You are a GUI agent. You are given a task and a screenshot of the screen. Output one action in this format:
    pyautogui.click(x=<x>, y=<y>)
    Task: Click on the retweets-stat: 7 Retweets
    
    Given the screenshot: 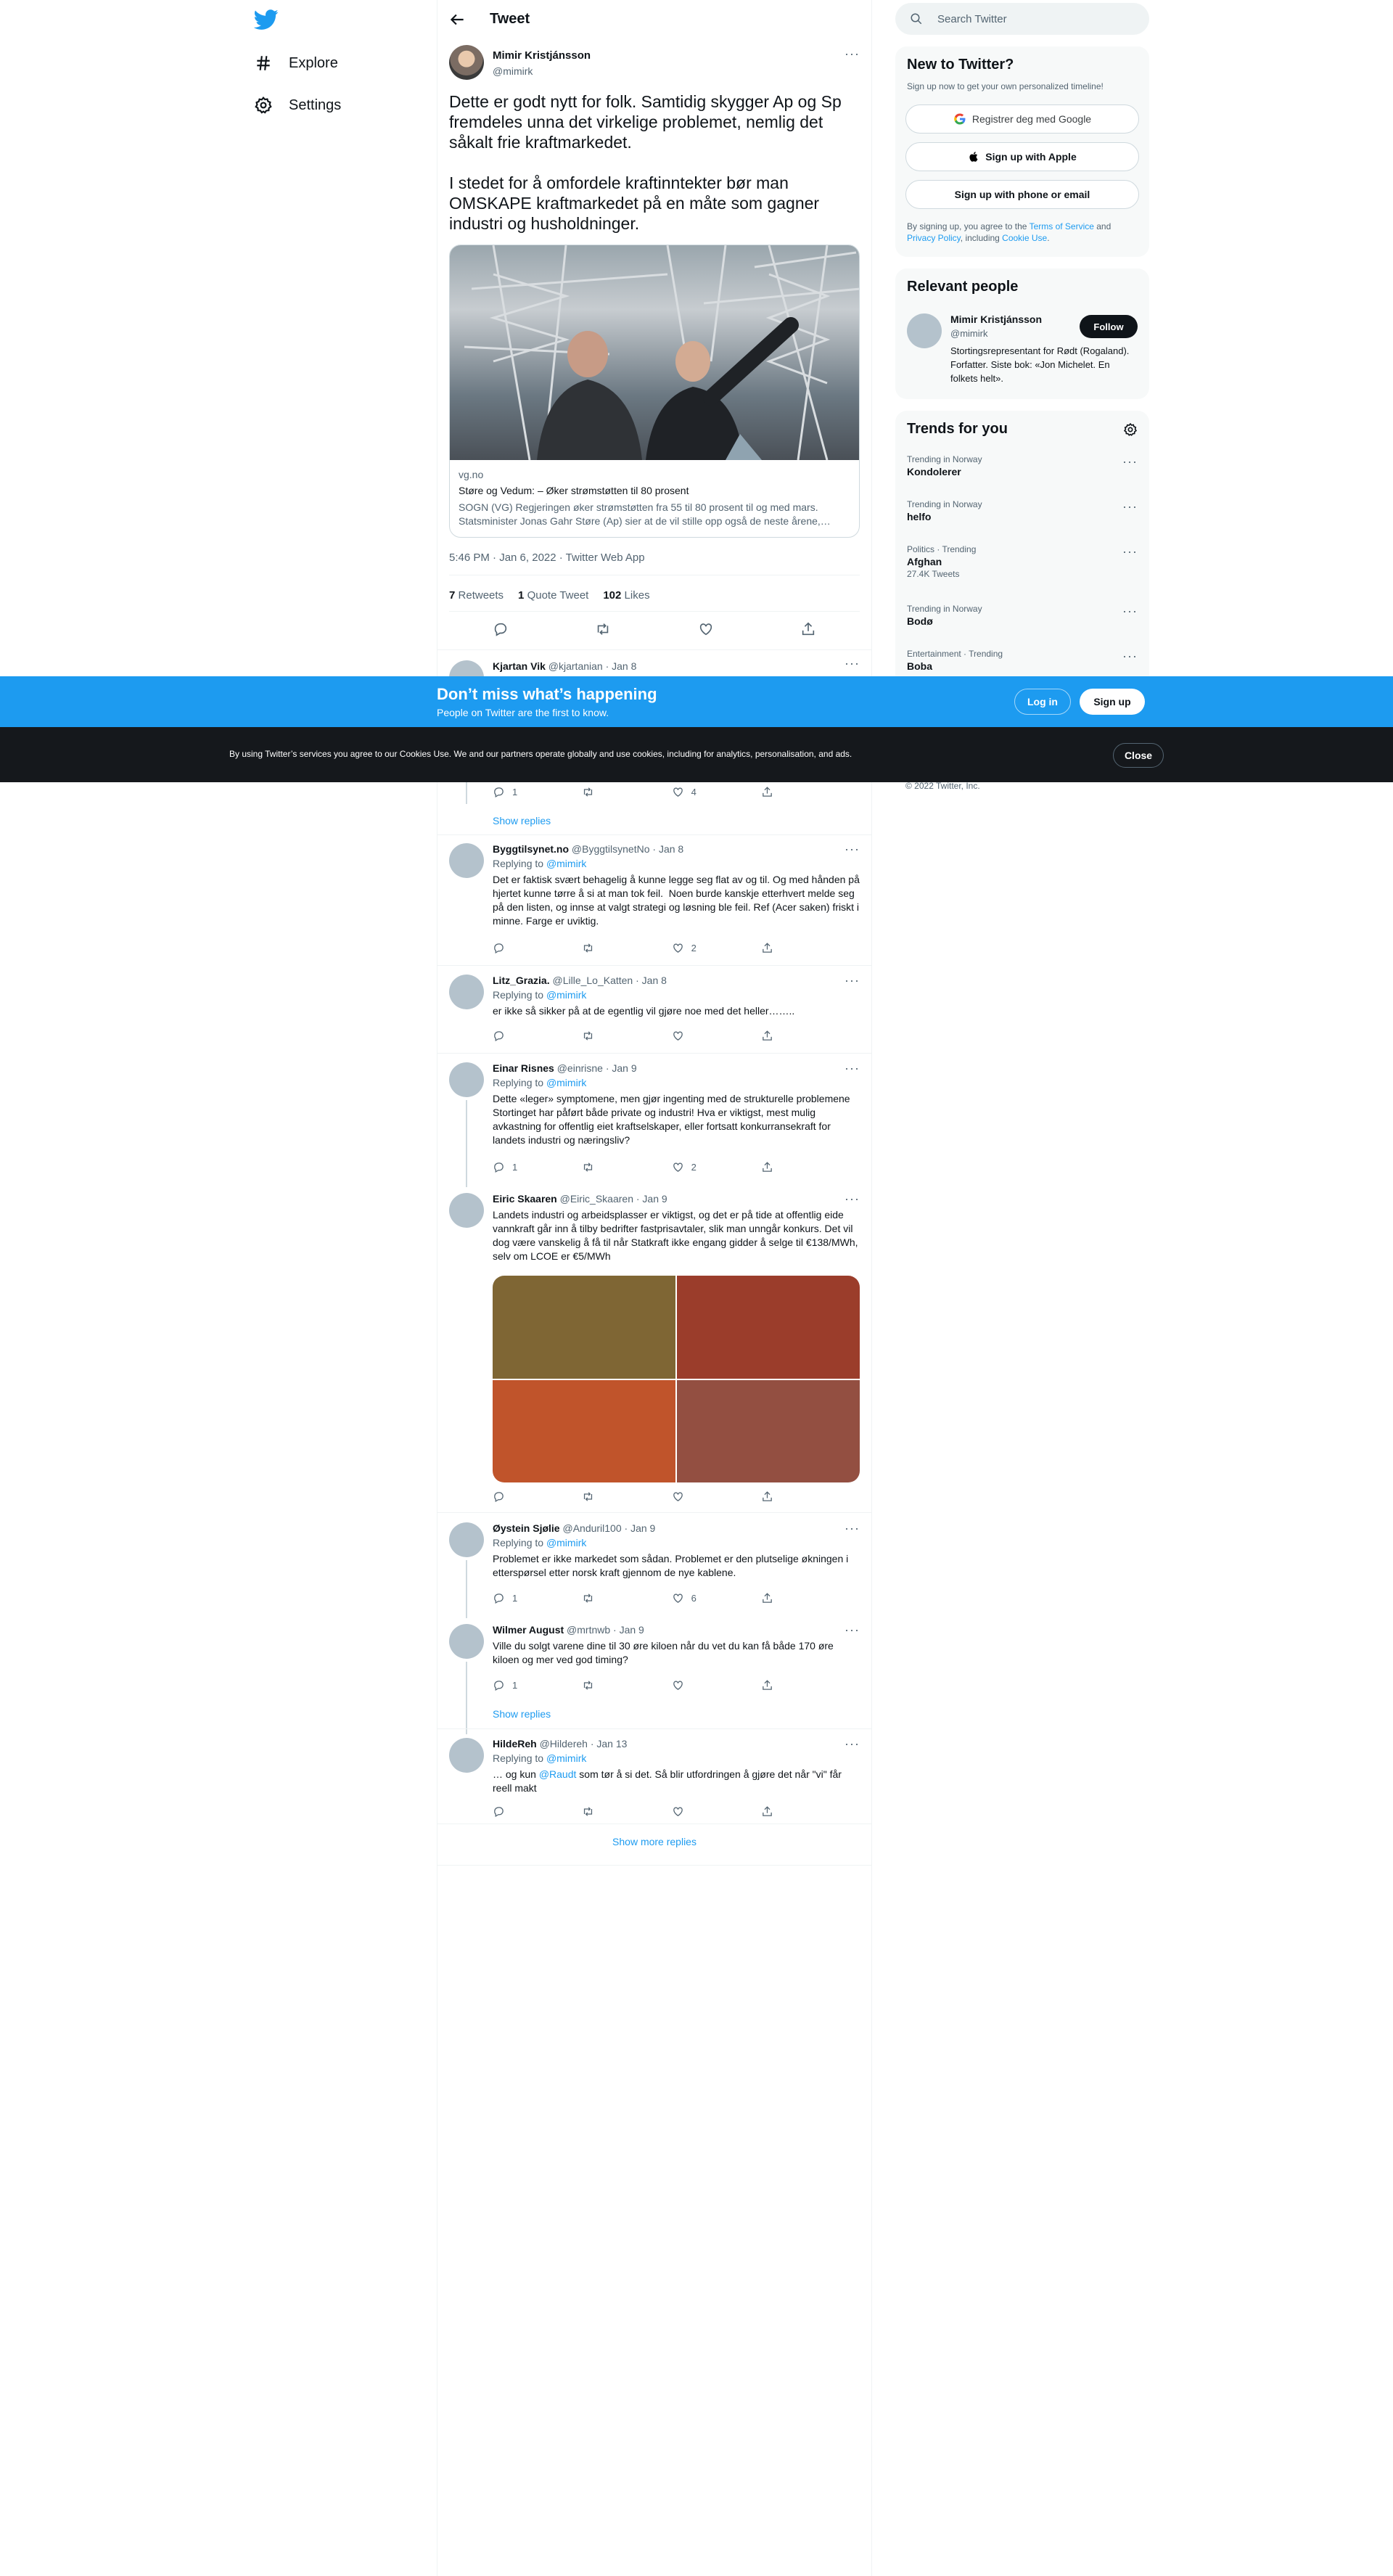 What is the action you would take?
    pyautogui.click(x=476, y=595)
    